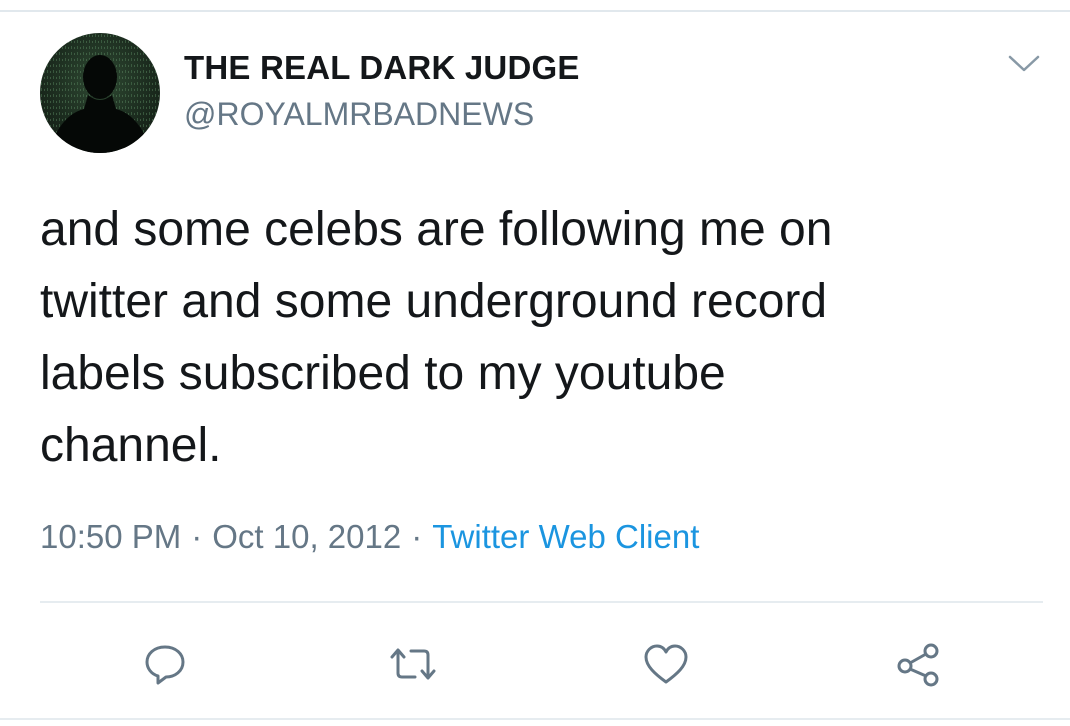 The width and height of the screenshot is (1070, 726). I want to click on chevron-down-icon, so click(1024, 63).